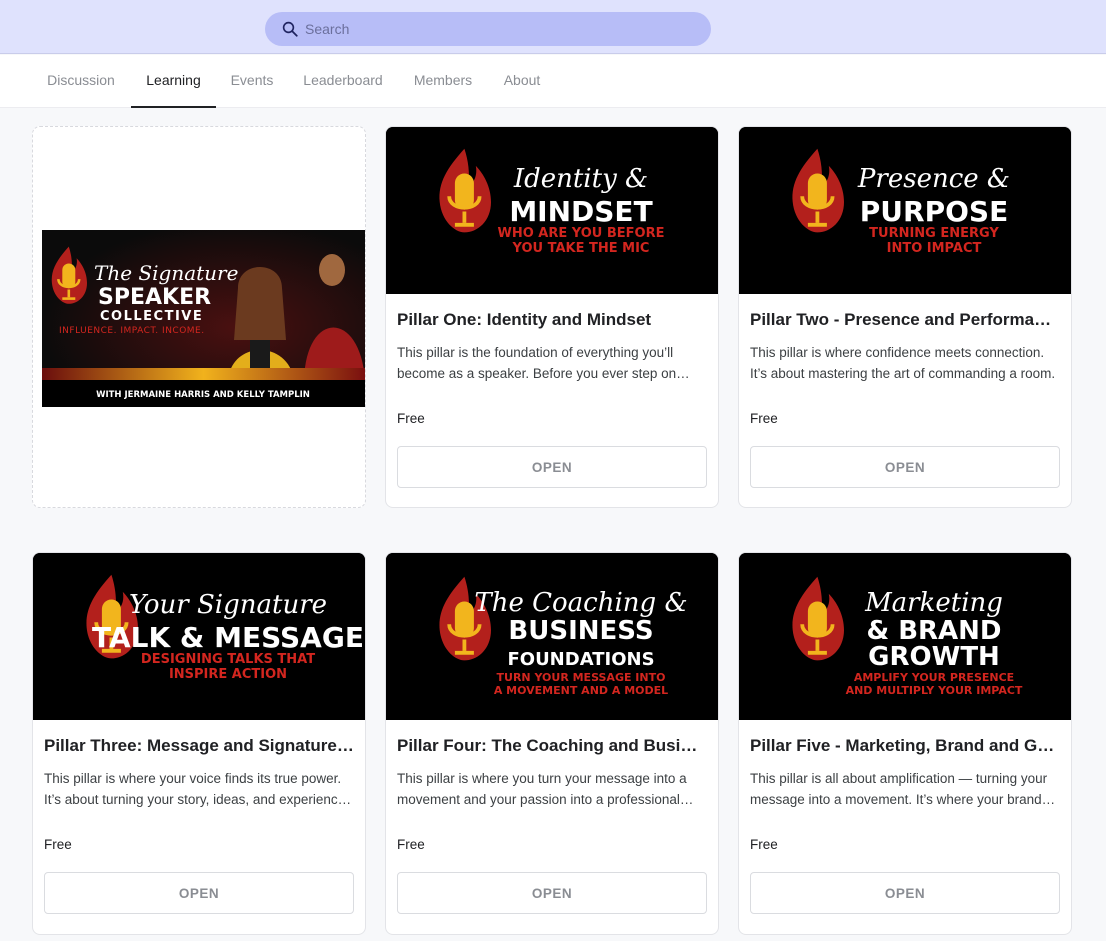  I want to click on banner-title-text-2: FOUNDATIONS, so click(580, 659).